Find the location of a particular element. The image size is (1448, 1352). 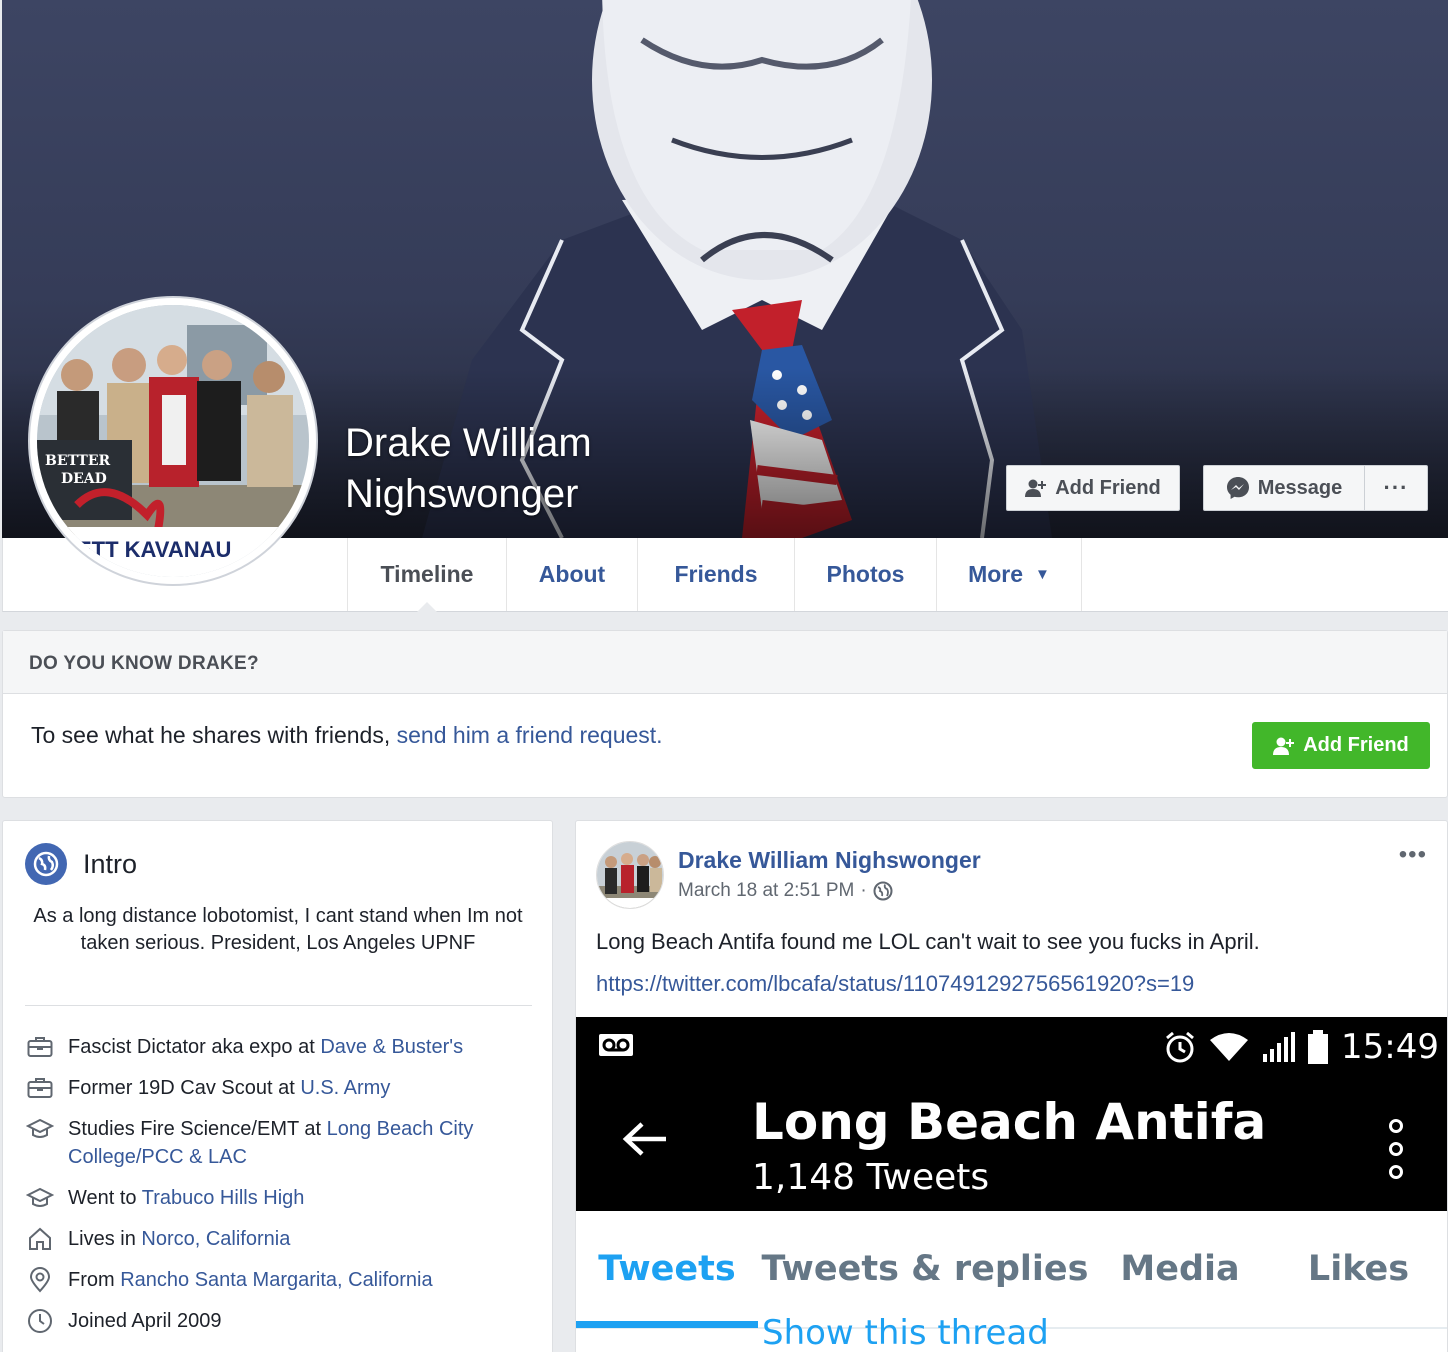

pic-sign-text: BETTER is located at coordinates (78, 461).